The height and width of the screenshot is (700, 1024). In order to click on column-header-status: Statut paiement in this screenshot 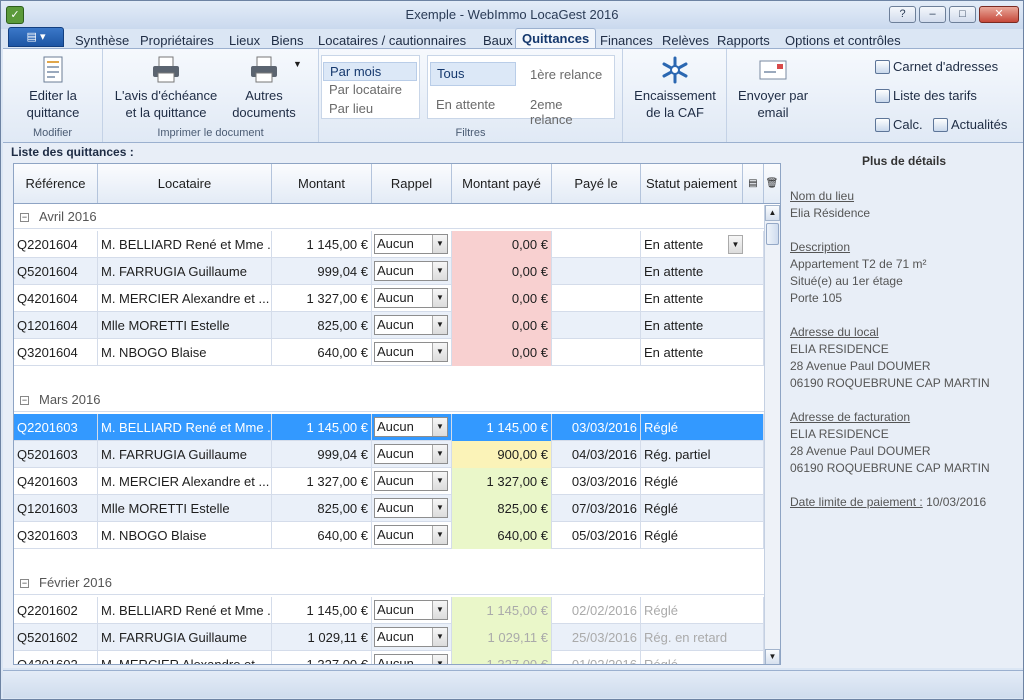, I will do `click(692, 183)`.